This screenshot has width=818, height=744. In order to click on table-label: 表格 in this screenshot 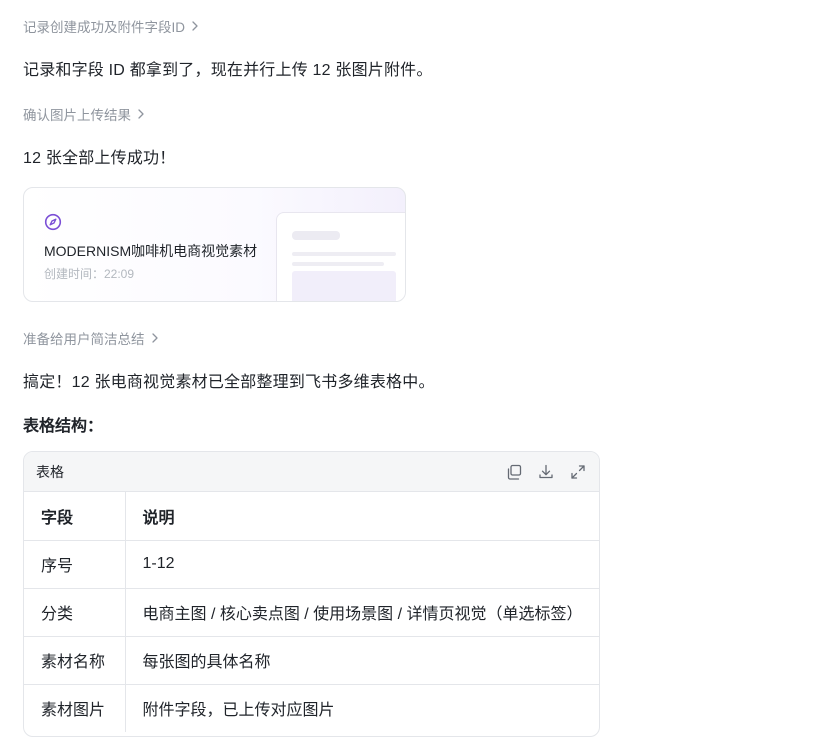, I will do `click(50, 471)`.